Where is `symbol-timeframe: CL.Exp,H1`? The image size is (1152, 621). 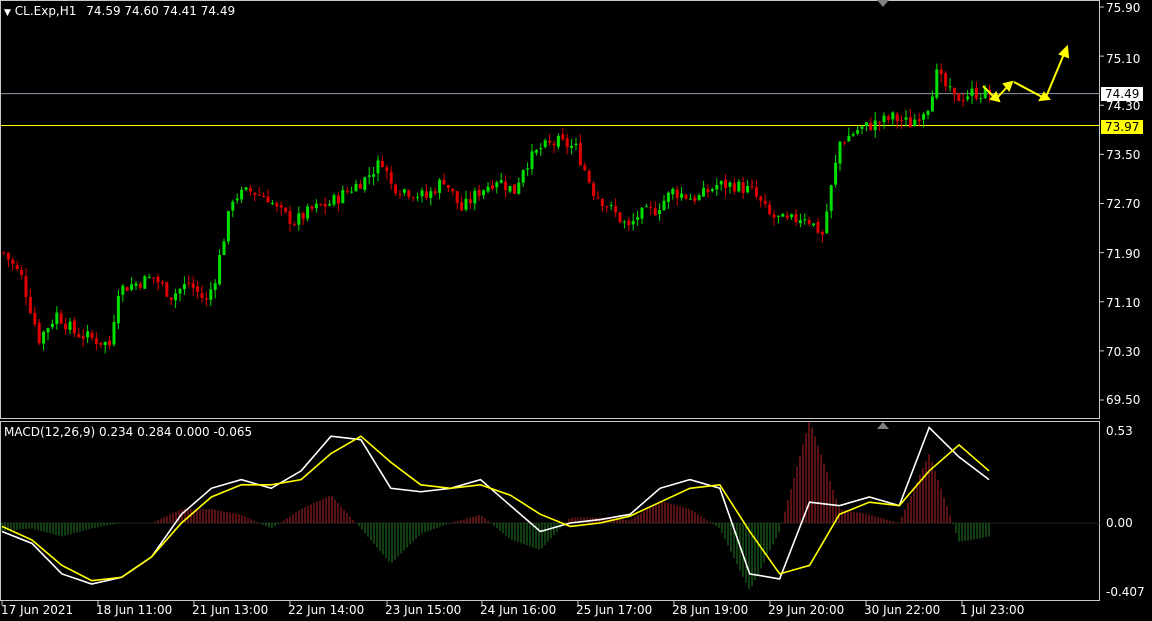
symbol-timeframe: CL.Exp,H1 is located at coordinates (45, 11).